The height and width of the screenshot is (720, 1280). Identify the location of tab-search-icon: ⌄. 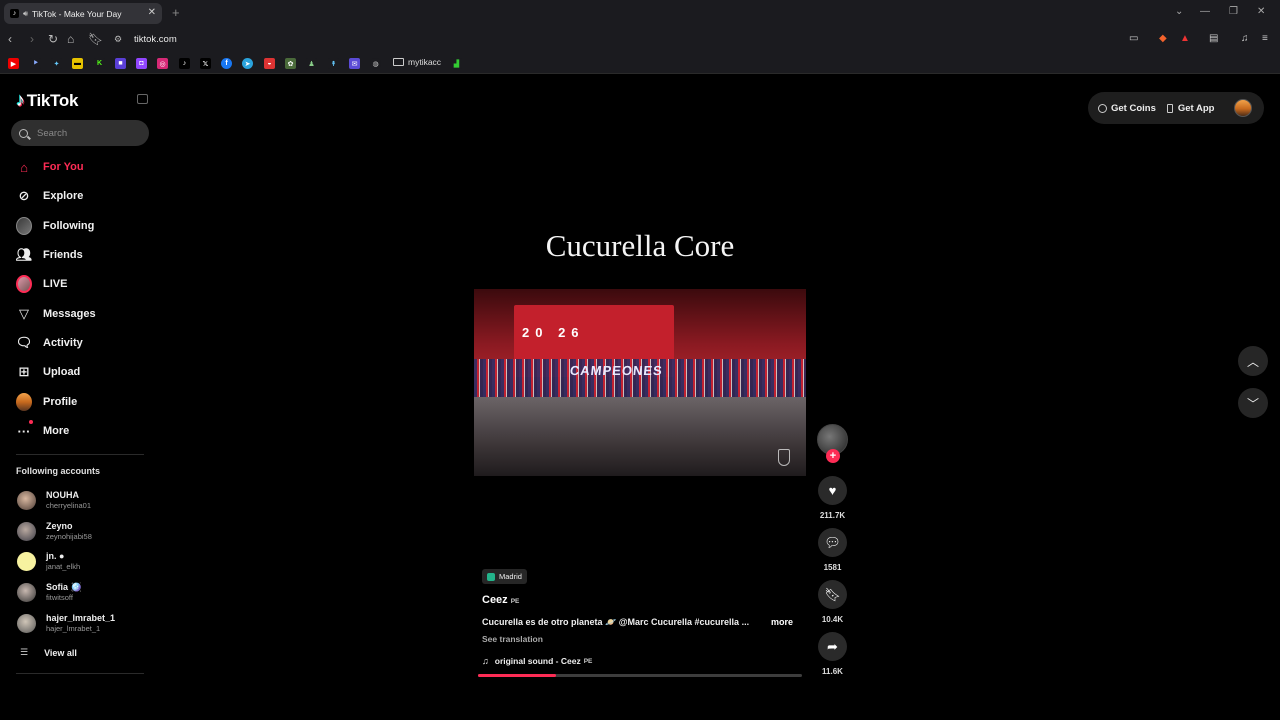
(1179, 11).